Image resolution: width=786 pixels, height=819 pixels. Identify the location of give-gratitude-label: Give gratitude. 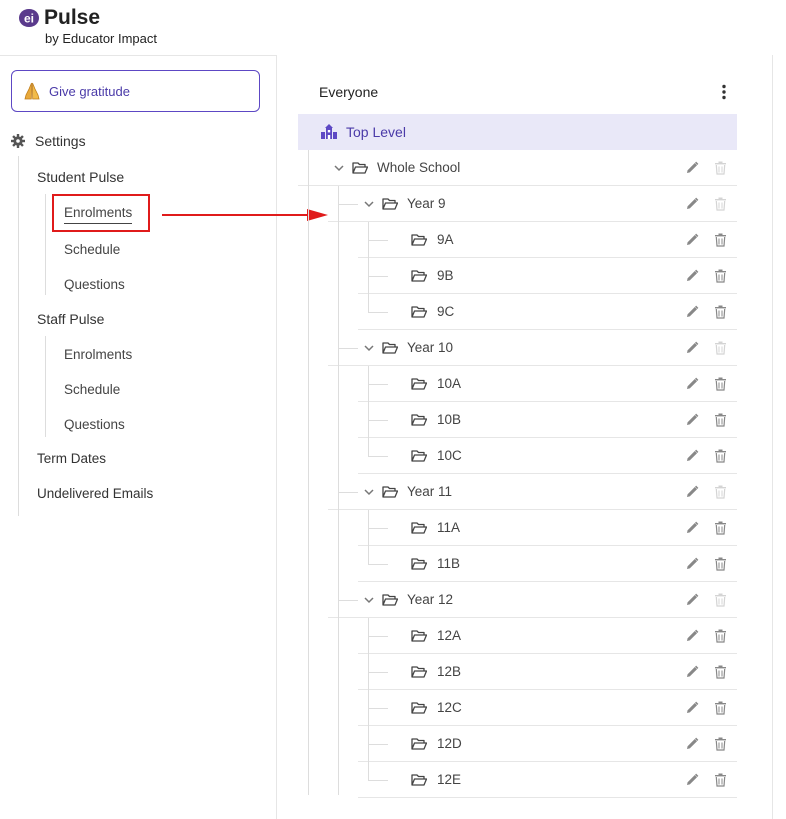
(89, 91).